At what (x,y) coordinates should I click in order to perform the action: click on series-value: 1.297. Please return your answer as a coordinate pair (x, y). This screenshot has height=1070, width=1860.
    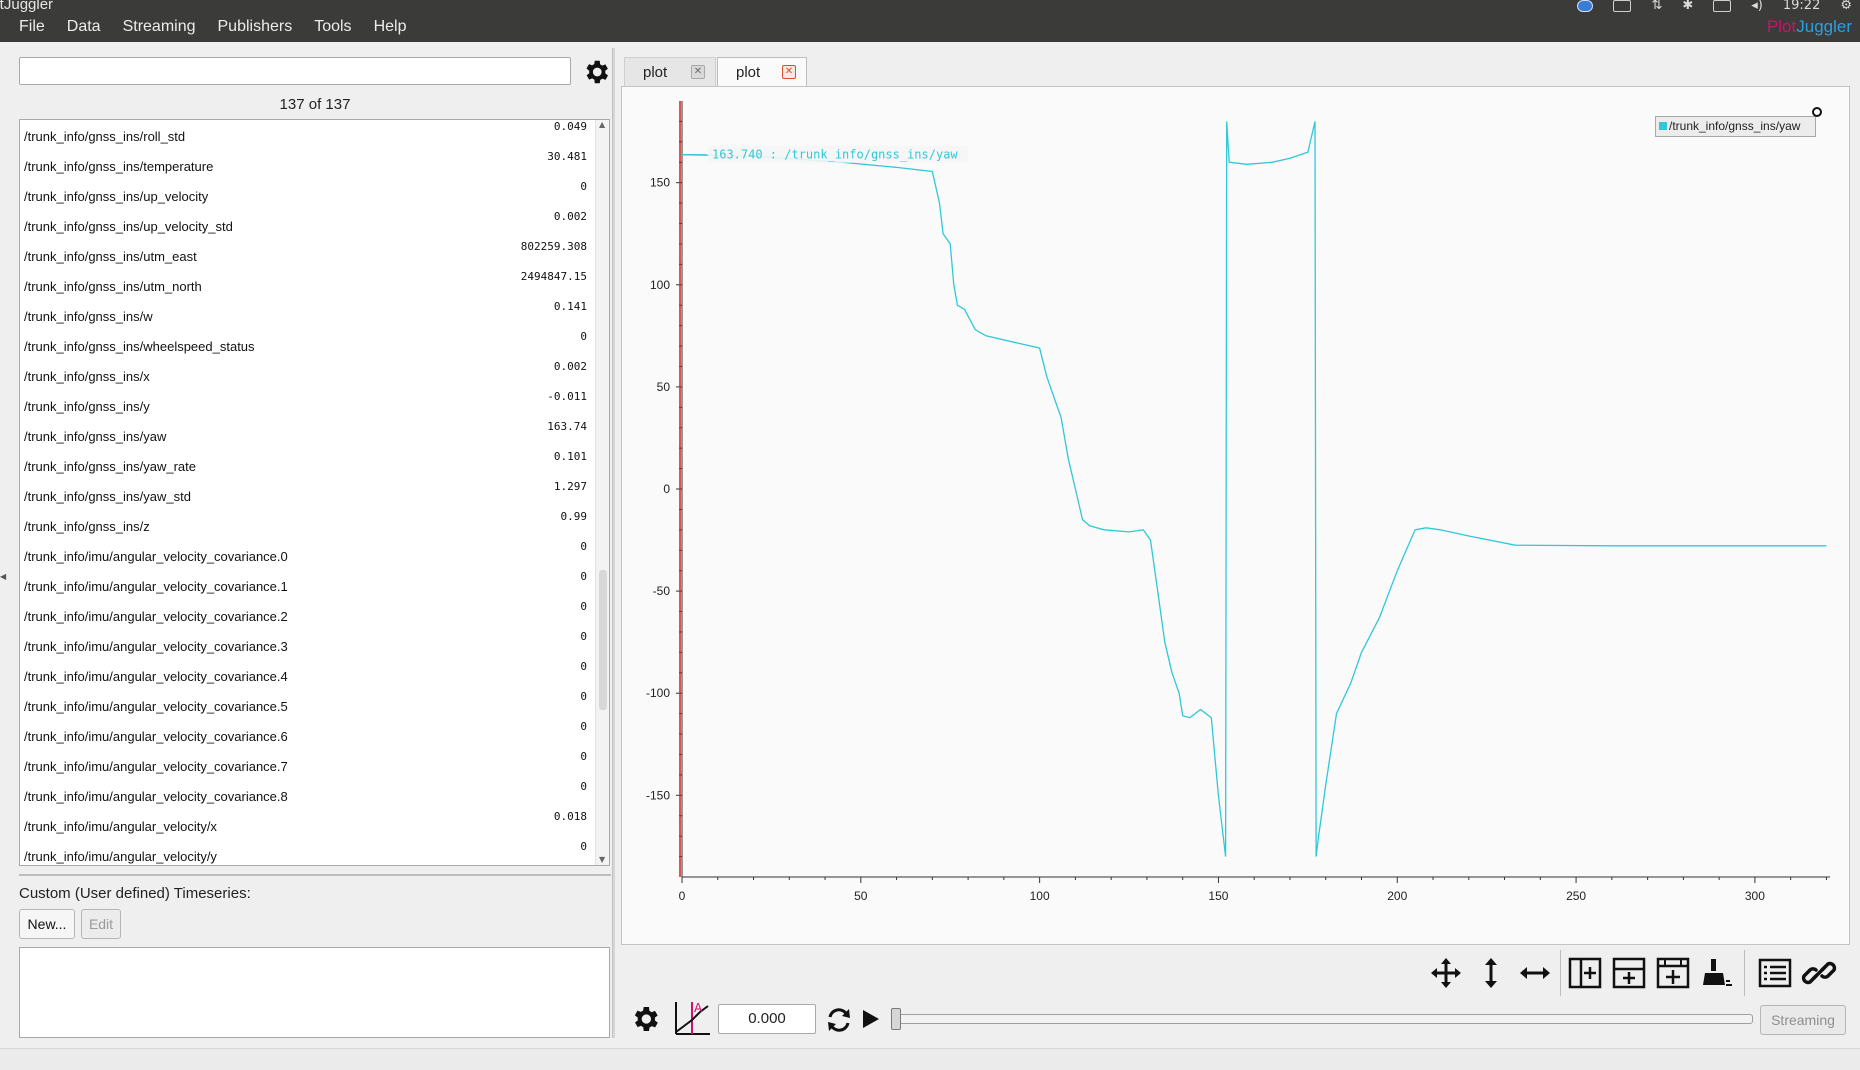
    Looking at the image, I should click on (570, 486).